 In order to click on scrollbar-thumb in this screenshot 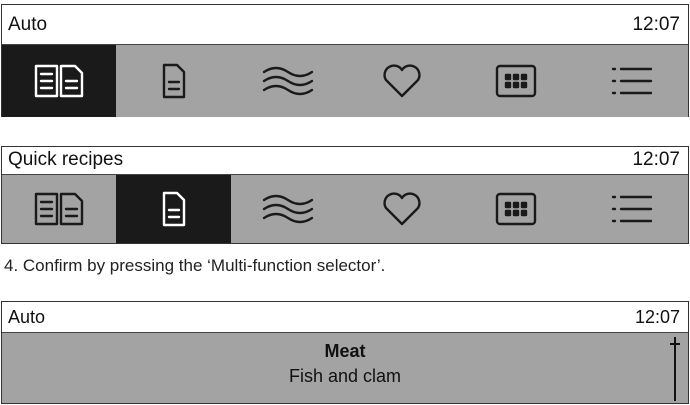, I will do `click(675, 344)`.